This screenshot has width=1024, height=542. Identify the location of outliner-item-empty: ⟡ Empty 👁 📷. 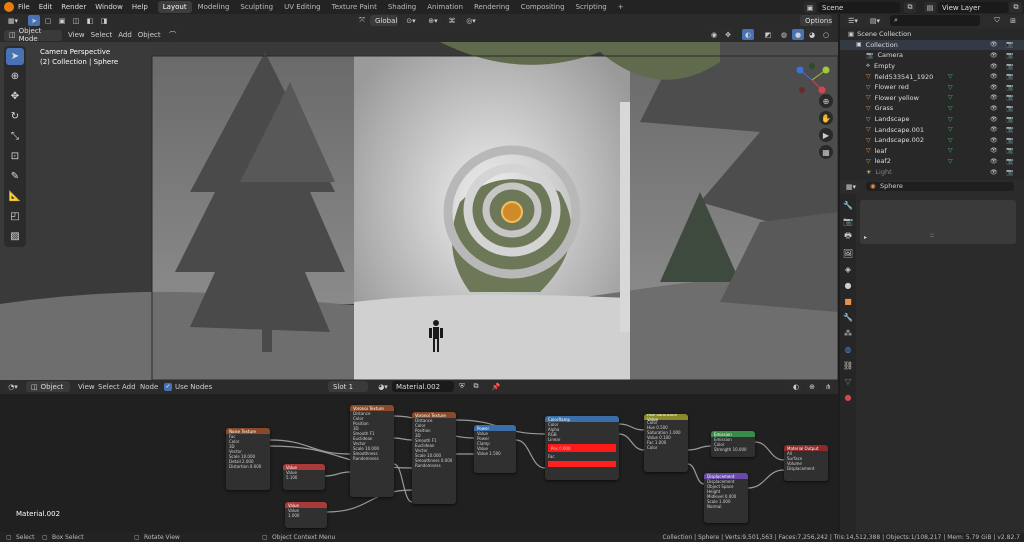
(932, 66).